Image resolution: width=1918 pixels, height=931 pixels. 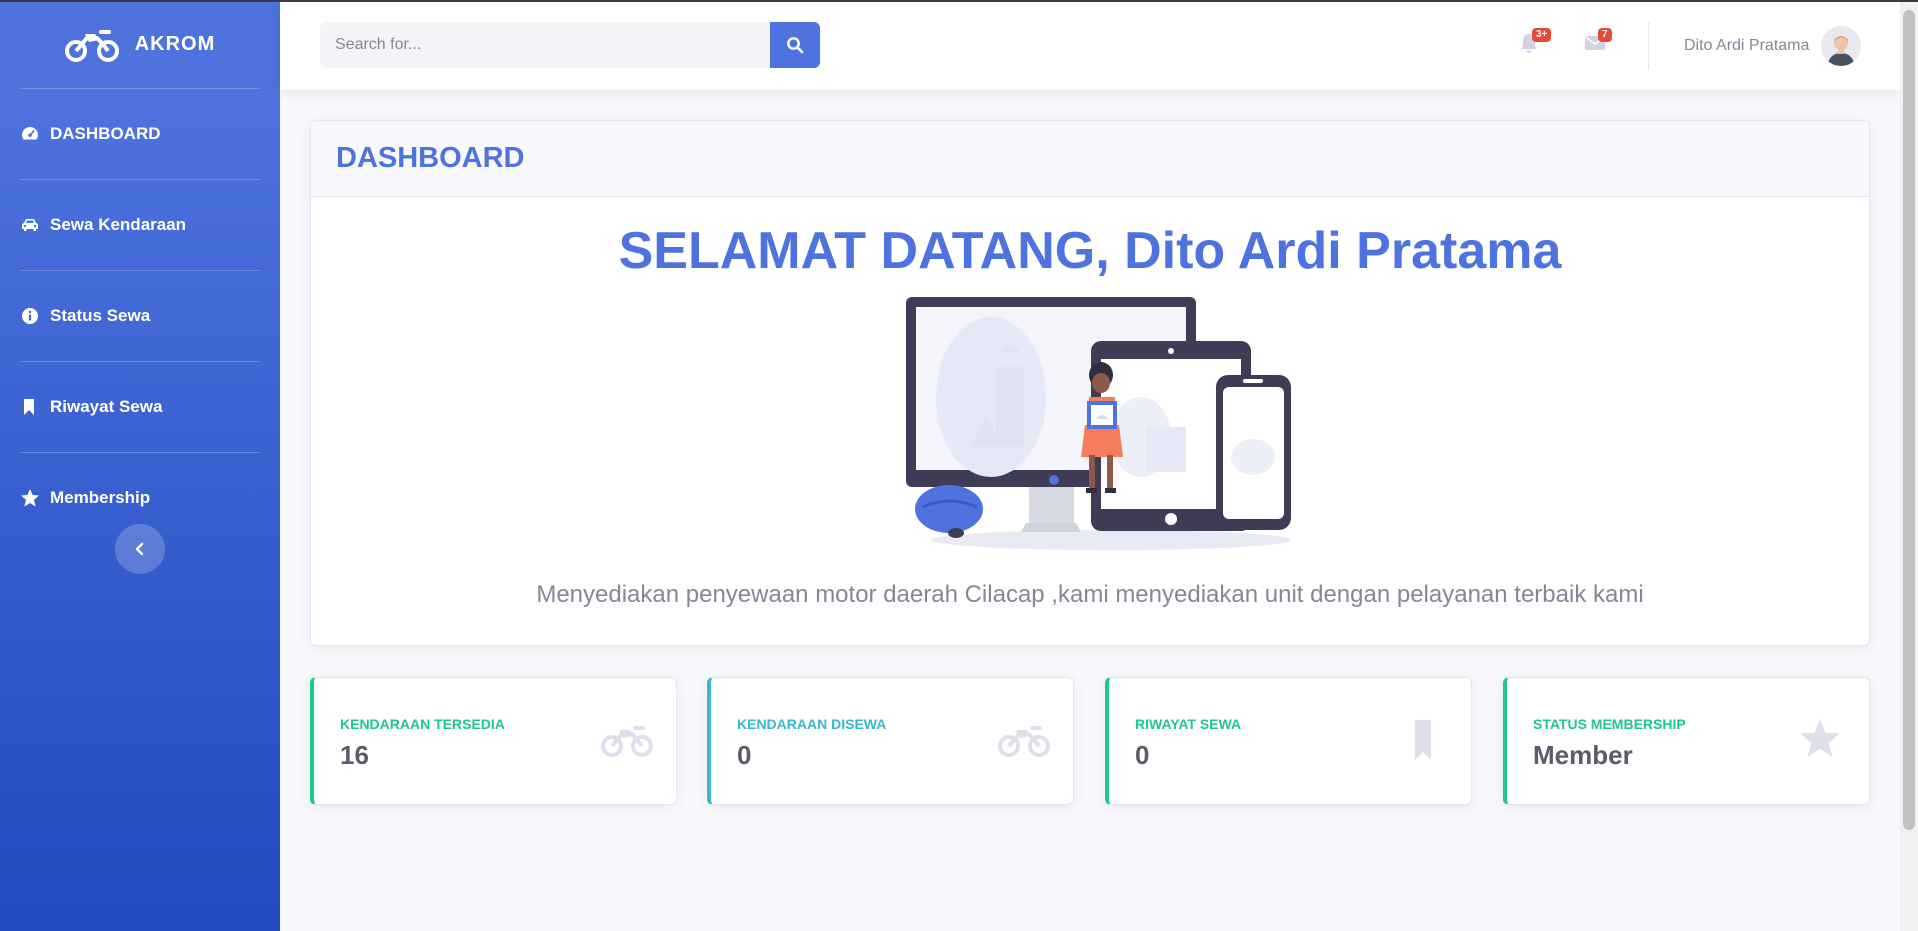 I want to click on stat-label: STATUS MEMBERSHIP, so click(x=1609, y=724).